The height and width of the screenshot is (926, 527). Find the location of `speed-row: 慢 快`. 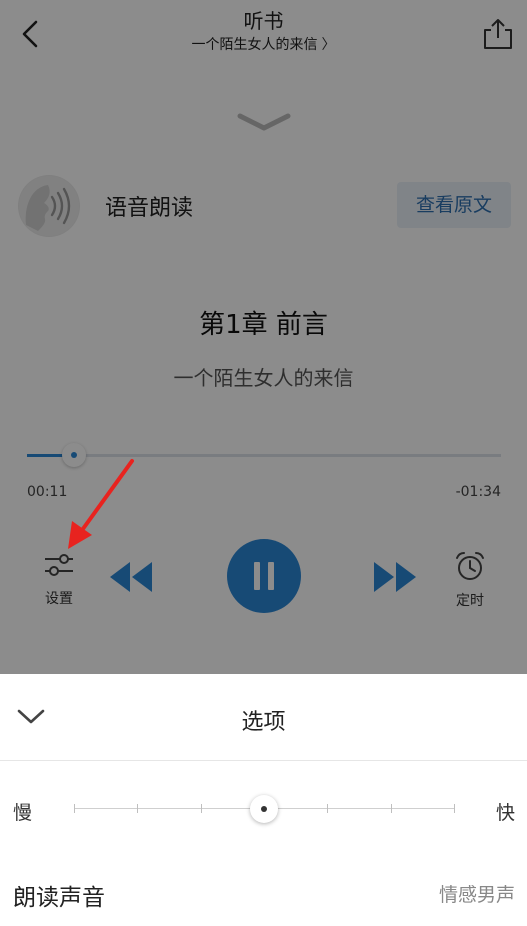

speed-row: 慢 快 is located at coordinates (263, 809).